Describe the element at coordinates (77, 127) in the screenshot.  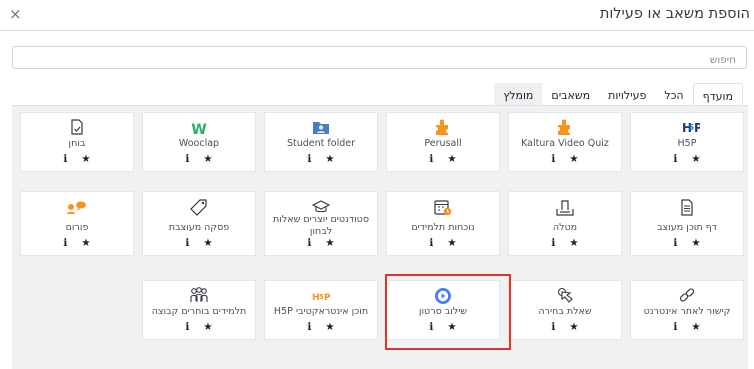
I see `quiz-icon` at that location.